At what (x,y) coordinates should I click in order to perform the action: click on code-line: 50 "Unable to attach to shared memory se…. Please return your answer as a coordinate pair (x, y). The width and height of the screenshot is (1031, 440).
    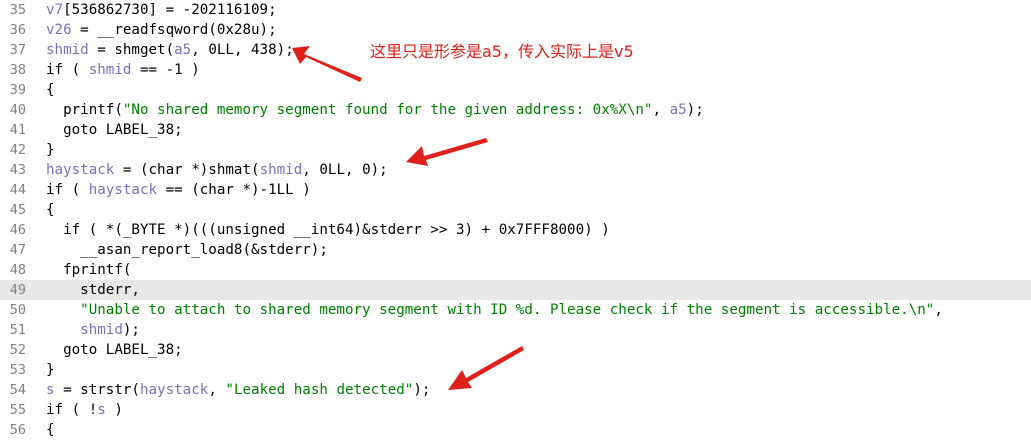
    Looking at the image, I should click on (515, 310).